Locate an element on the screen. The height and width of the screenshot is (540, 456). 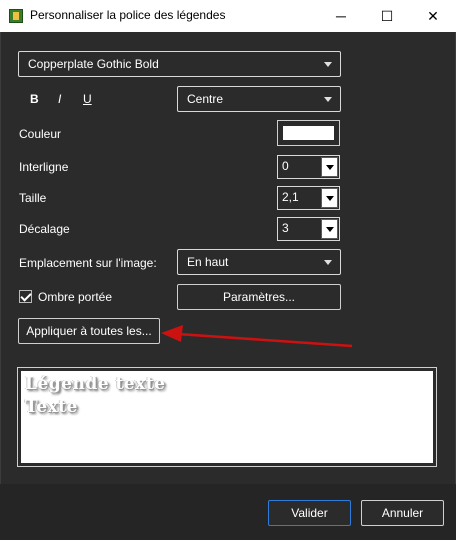
preview-line-1: Légende texte is located at coordinates (95, 384).